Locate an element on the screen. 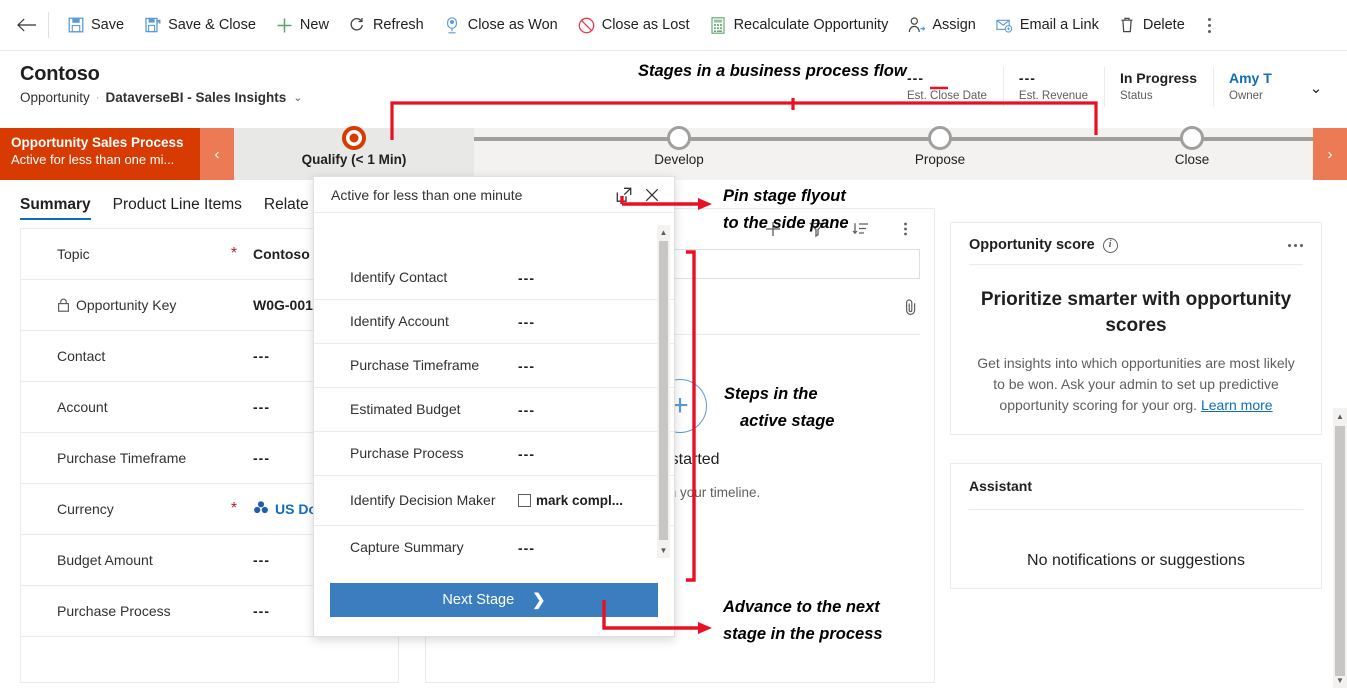 Image resolution: width=1347 pixels, height=694 pixels. step-name: Purchase Process is located at coordinates (407, 453).